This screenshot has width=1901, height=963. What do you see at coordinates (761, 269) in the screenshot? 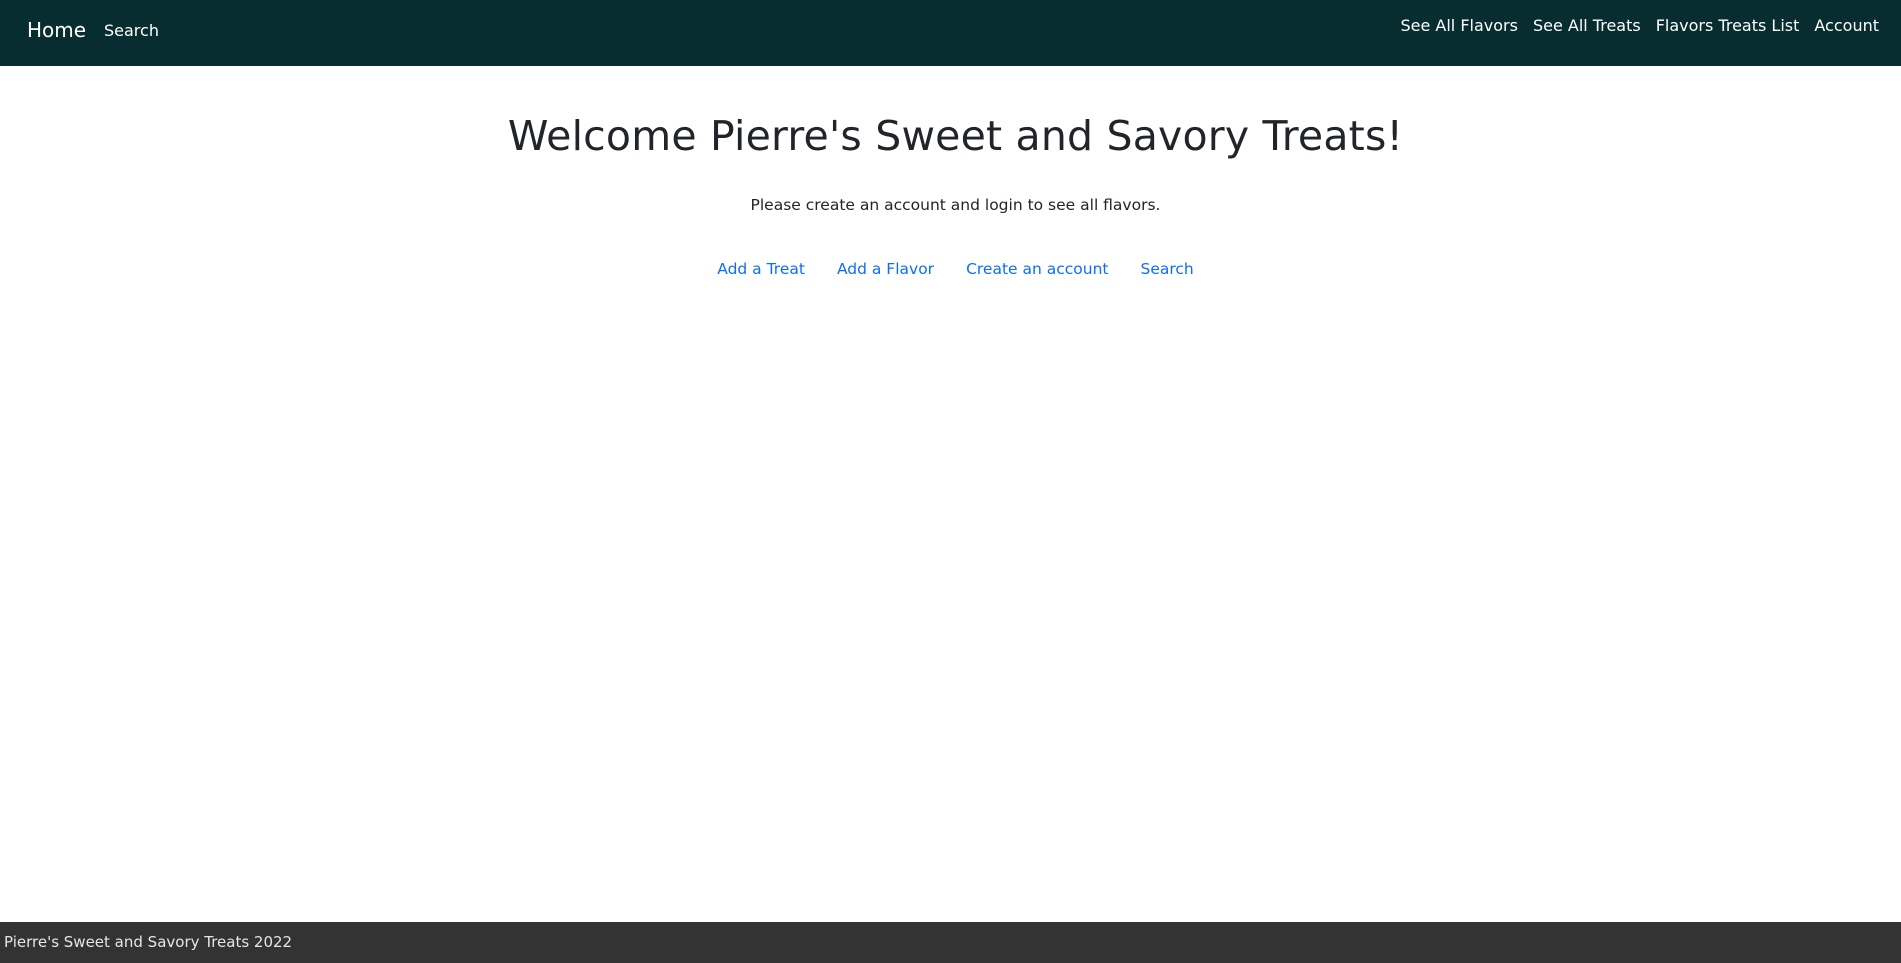
I see `add-treat-link: Add a Treat` at bounding box center [761, 269].